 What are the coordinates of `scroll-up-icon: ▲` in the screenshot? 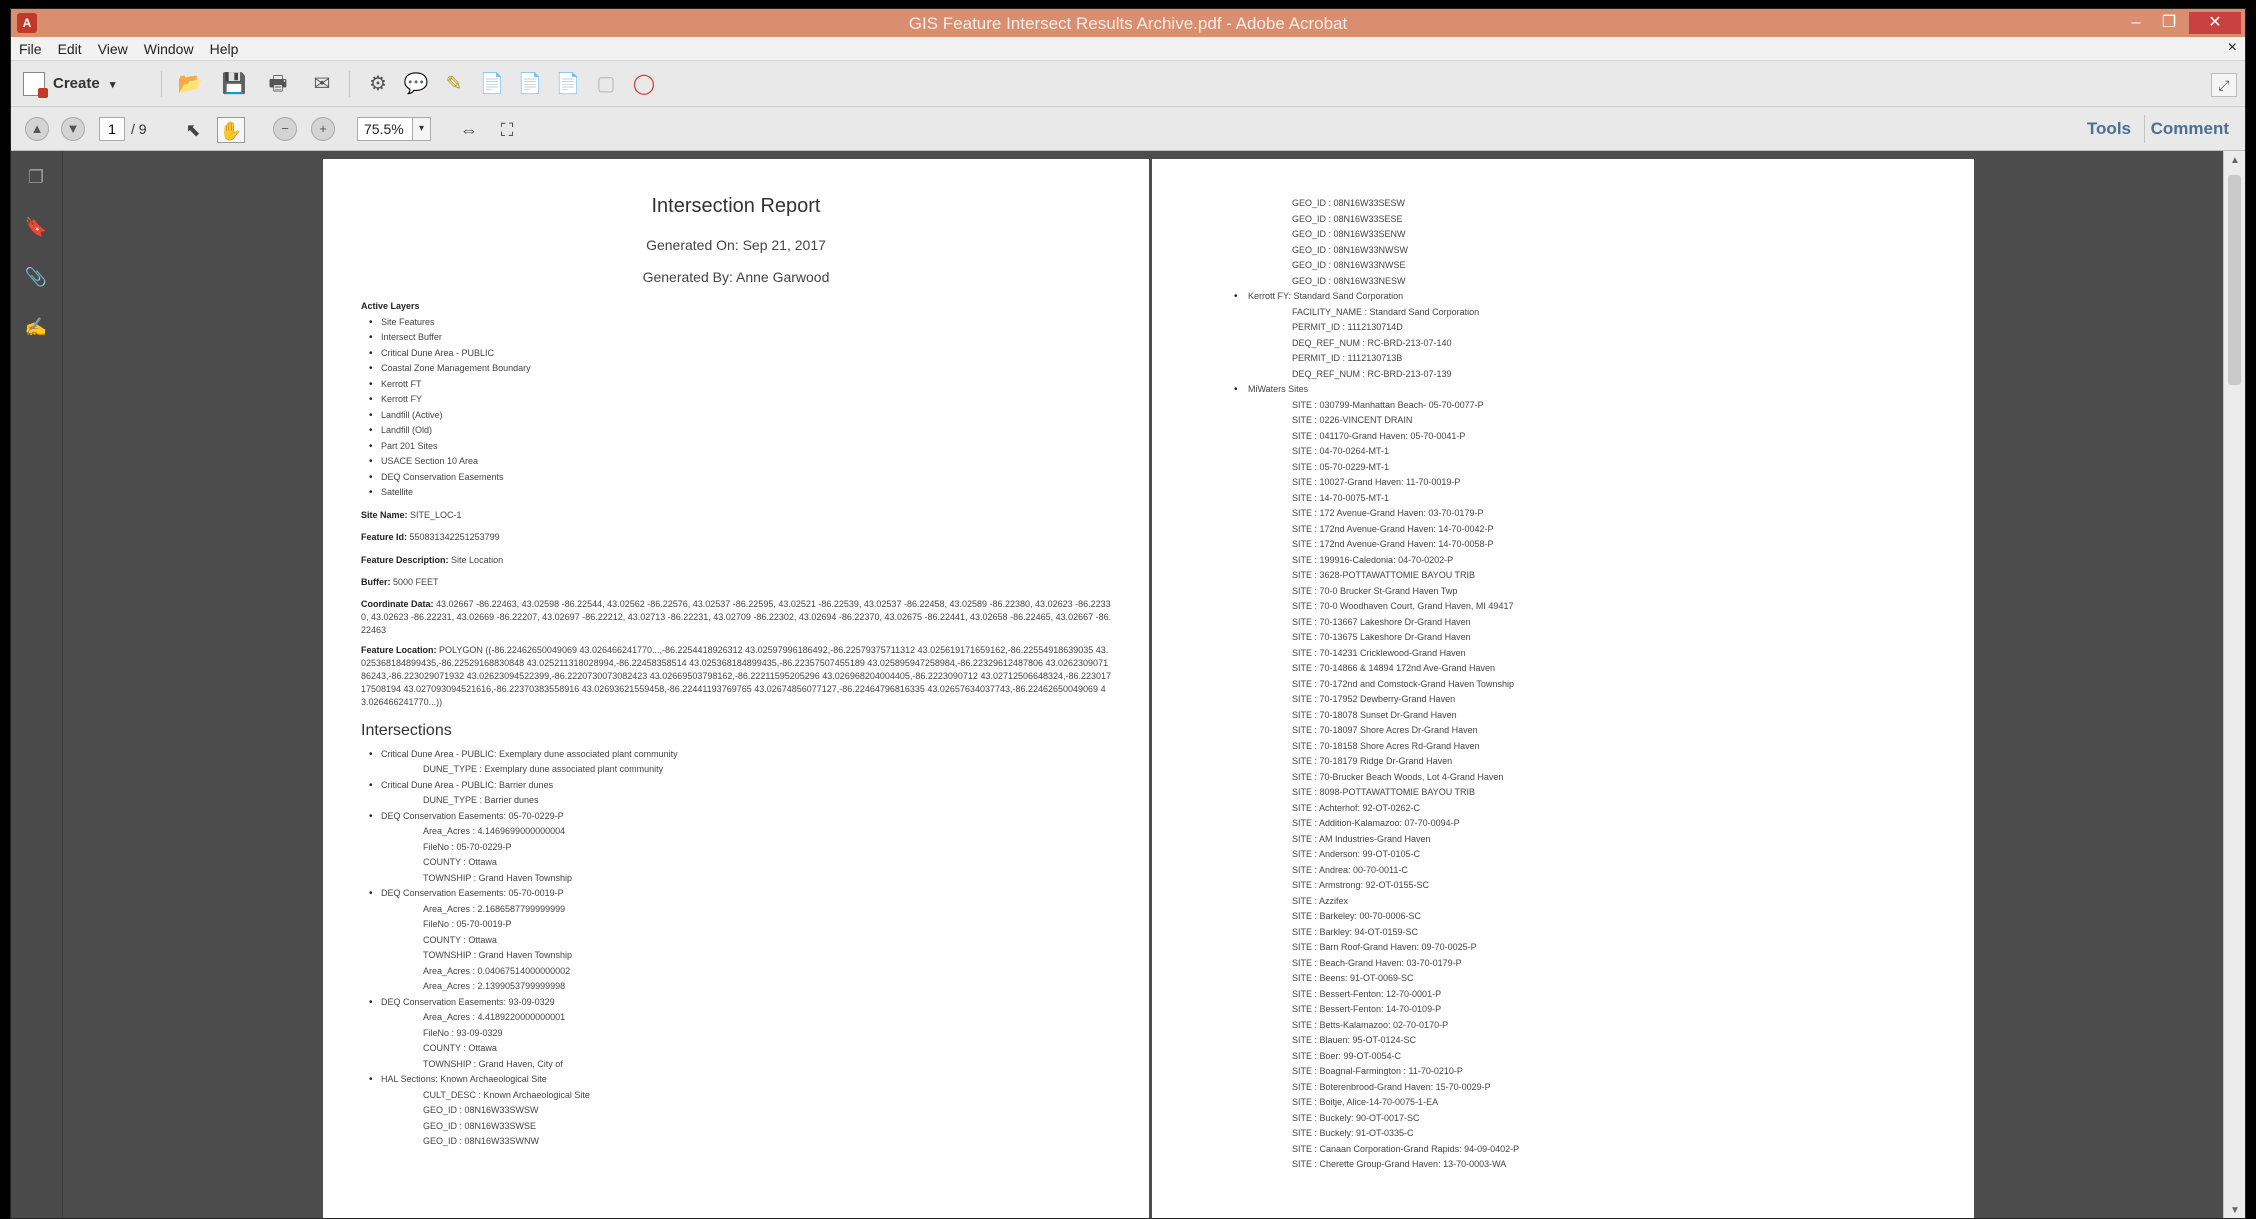 It's located at (2234, 160).